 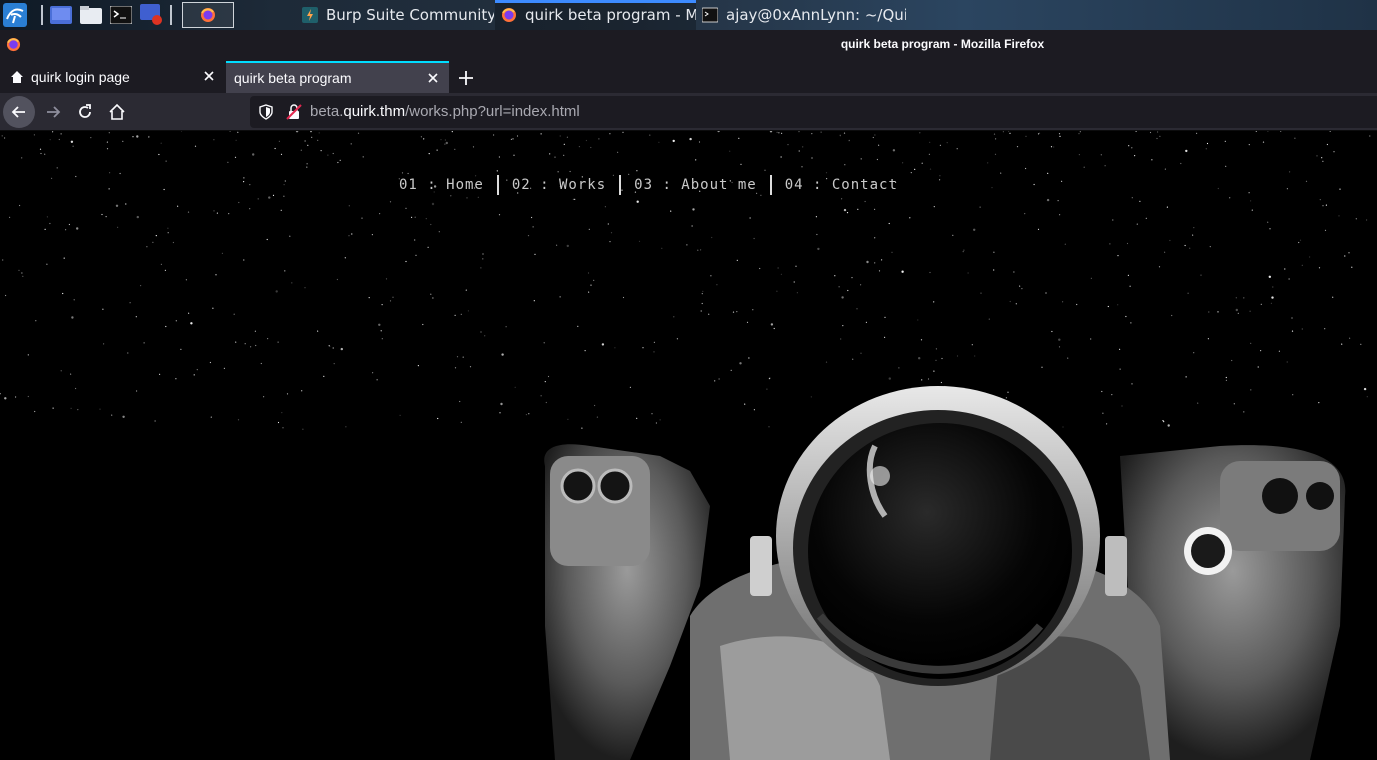 What do you see at coordinates (266, 112) in the screenshot?
I see `shield-icon` at bounding box center [266, 112].